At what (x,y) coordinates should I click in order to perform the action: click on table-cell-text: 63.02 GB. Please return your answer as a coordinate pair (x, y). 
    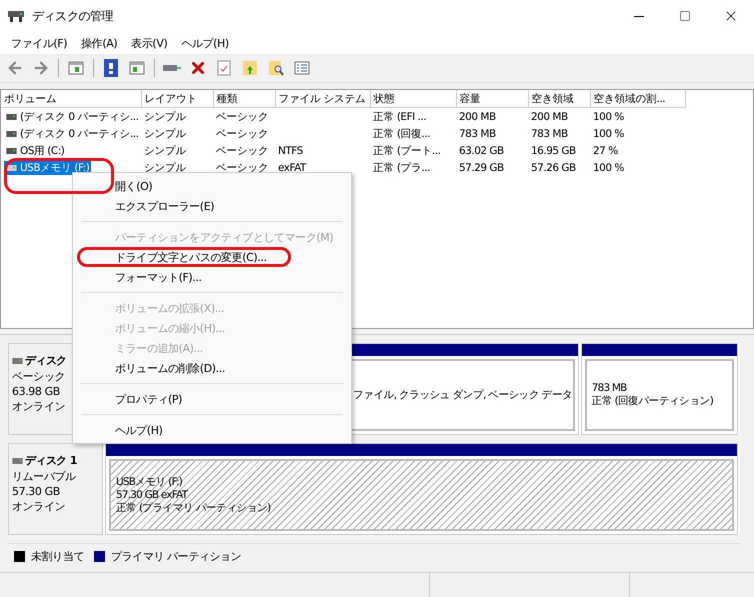
    Looking at the image, I should click on (481, 151).